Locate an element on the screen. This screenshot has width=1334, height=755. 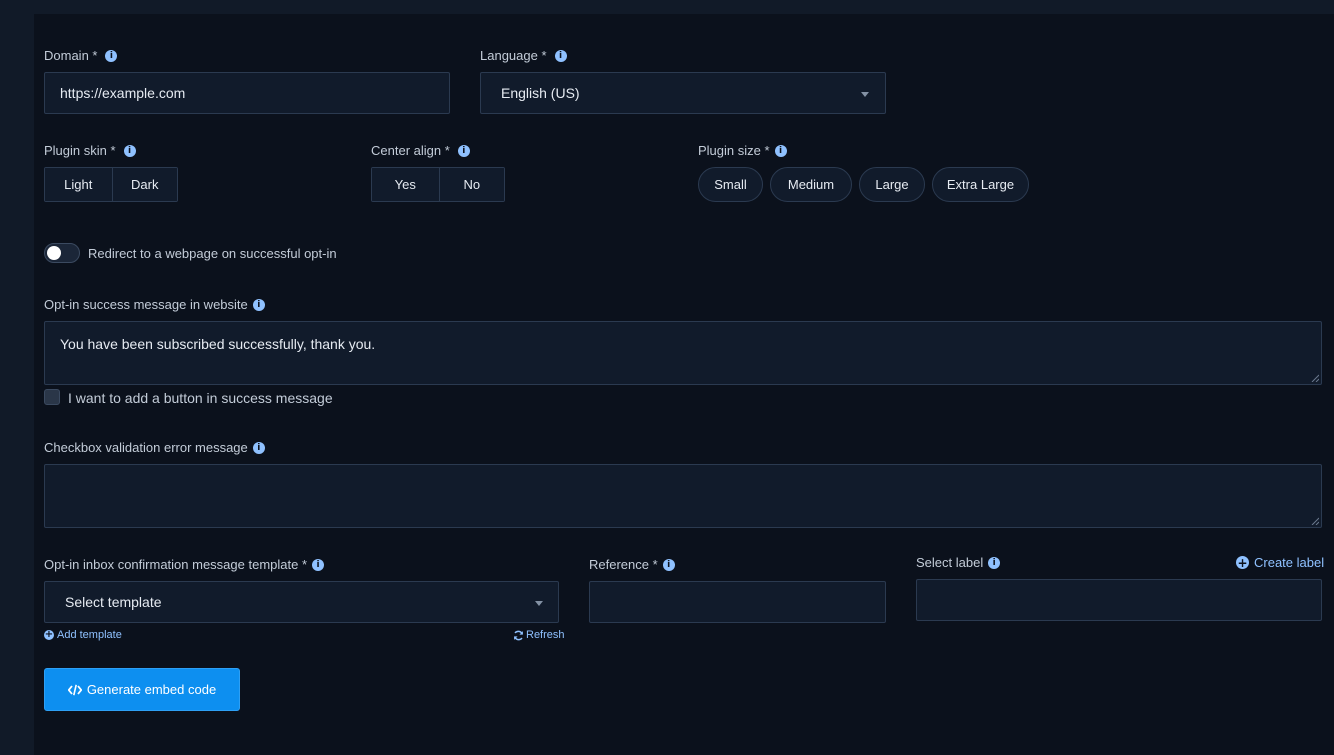
success-message-label: Opt-in success message in website i is located at coordinates (154, 304).